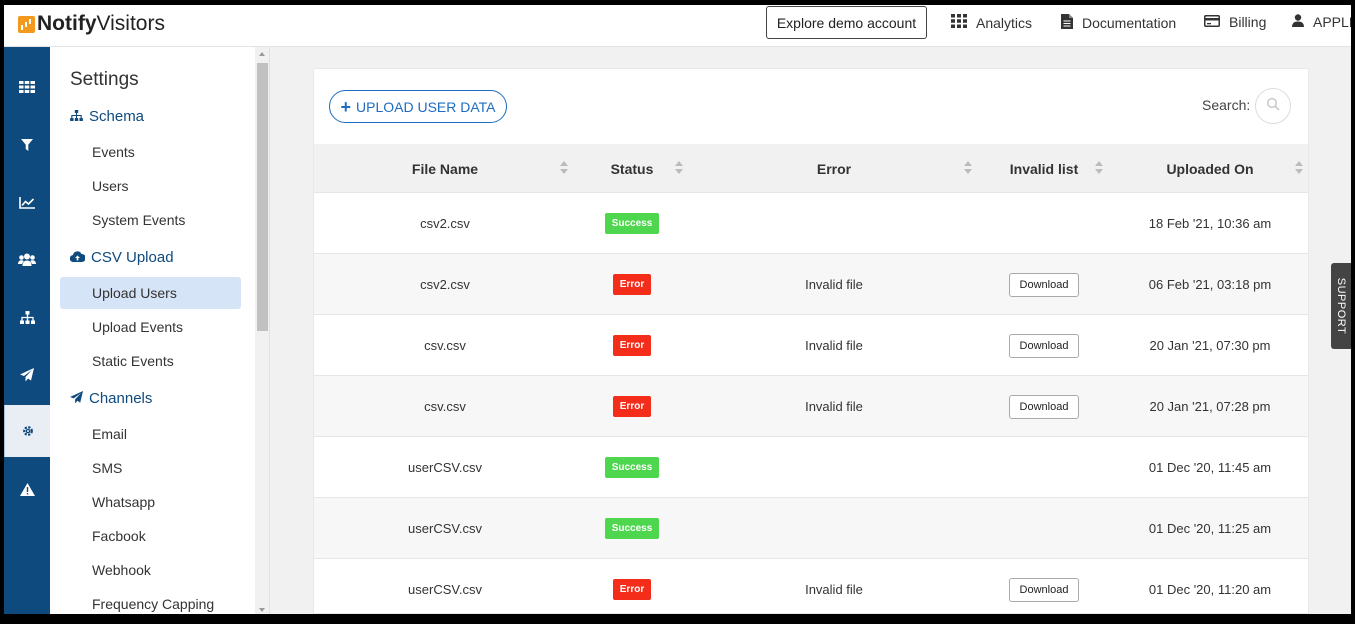 The height and width of the screenshot is (624, 1355). I want to click on sidebar-item-frequency-capping: Frequency Capping, so click(150, 601).